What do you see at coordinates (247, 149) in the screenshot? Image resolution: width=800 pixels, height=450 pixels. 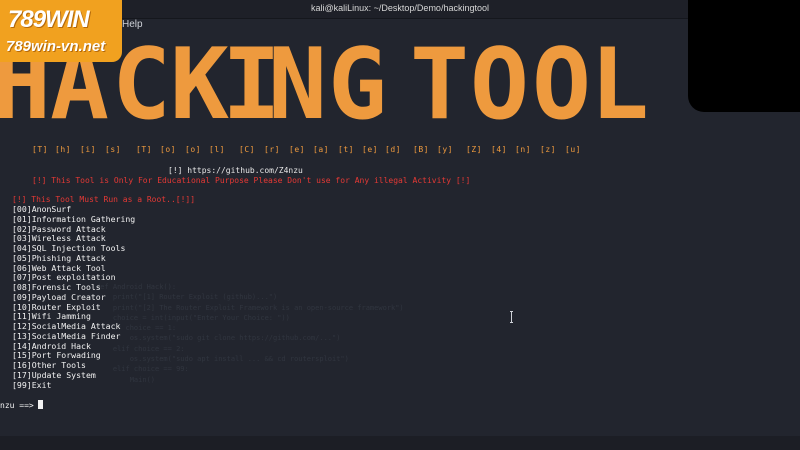 I see `subtitle-token: [C]` at bounding box center [247, 149].